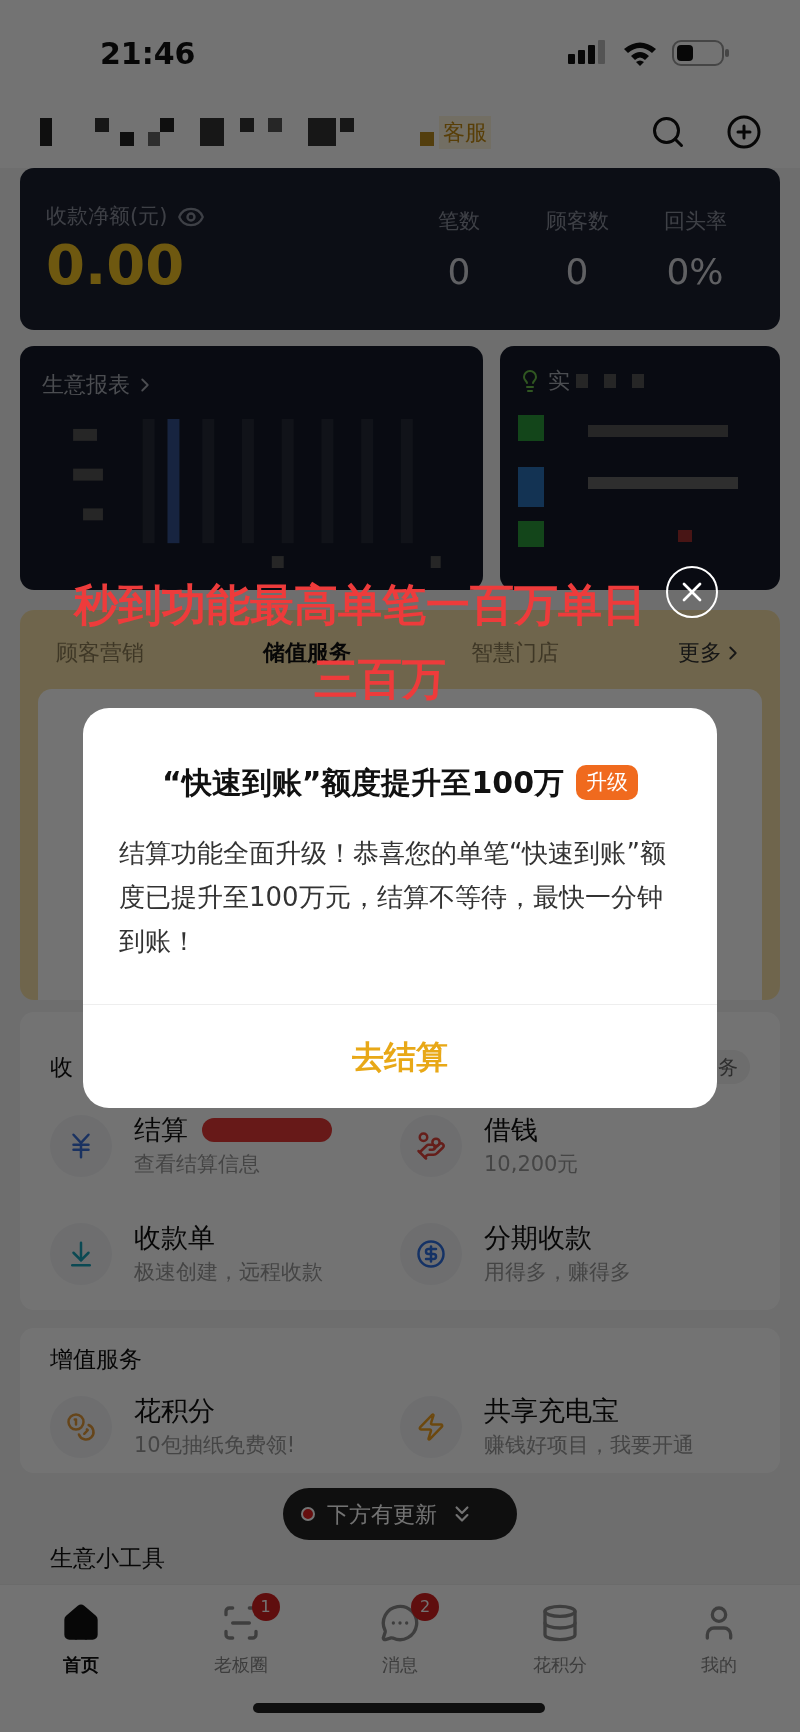 The image size is (800, 1732). I want to click on add-icon, so click(744, 132).